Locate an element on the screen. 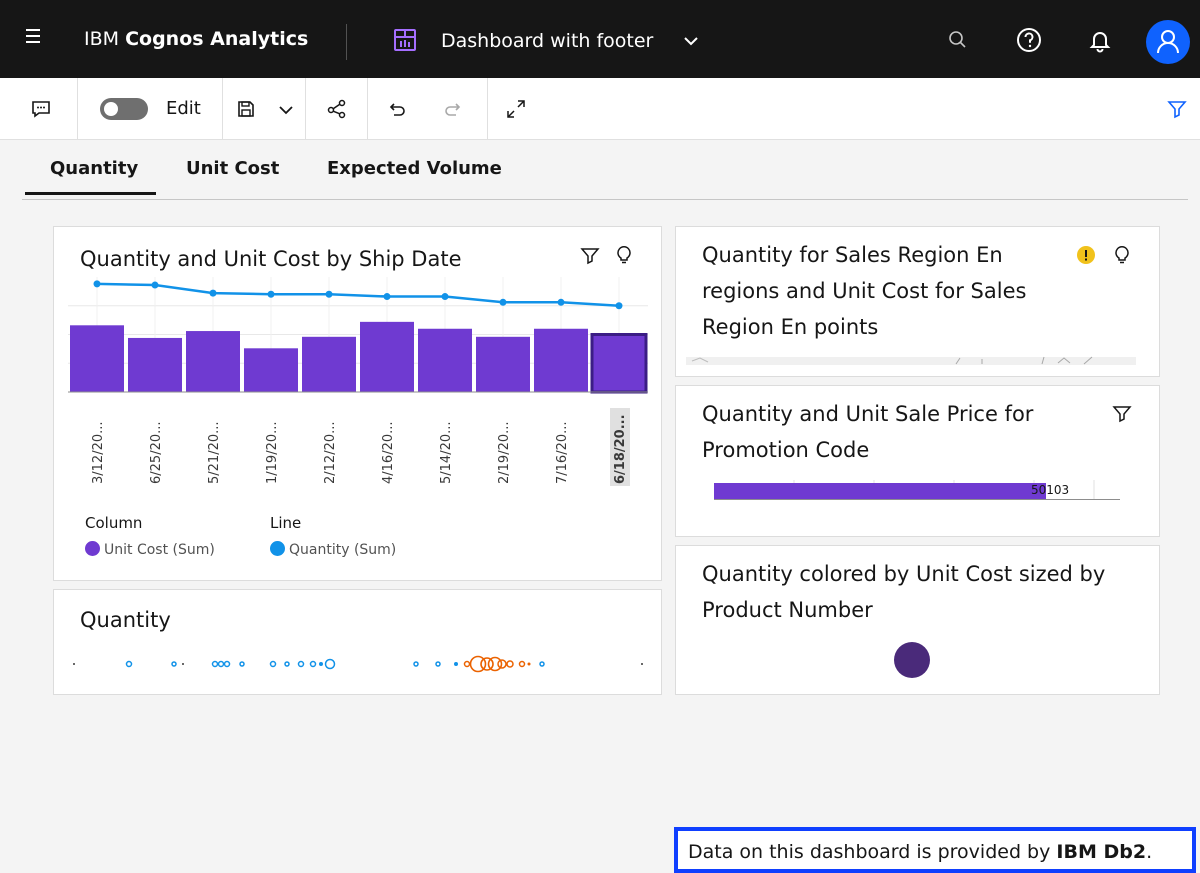 The width and height of the screenshot is (1200, 873). tab-divider is located at coordinates (605, 199).